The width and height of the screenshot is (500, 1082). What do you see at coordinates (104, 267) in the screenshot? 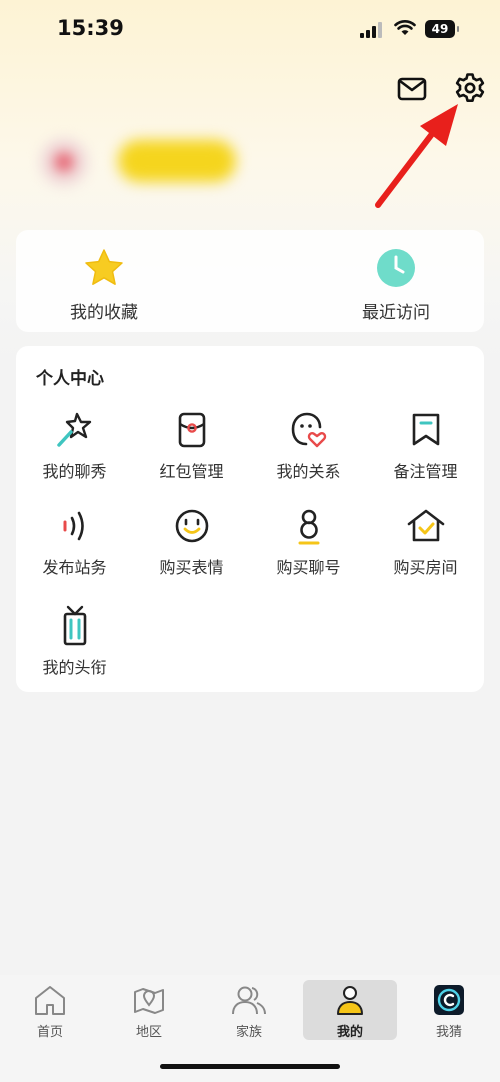
I see `star-icon` at bounding box center [104, 267].